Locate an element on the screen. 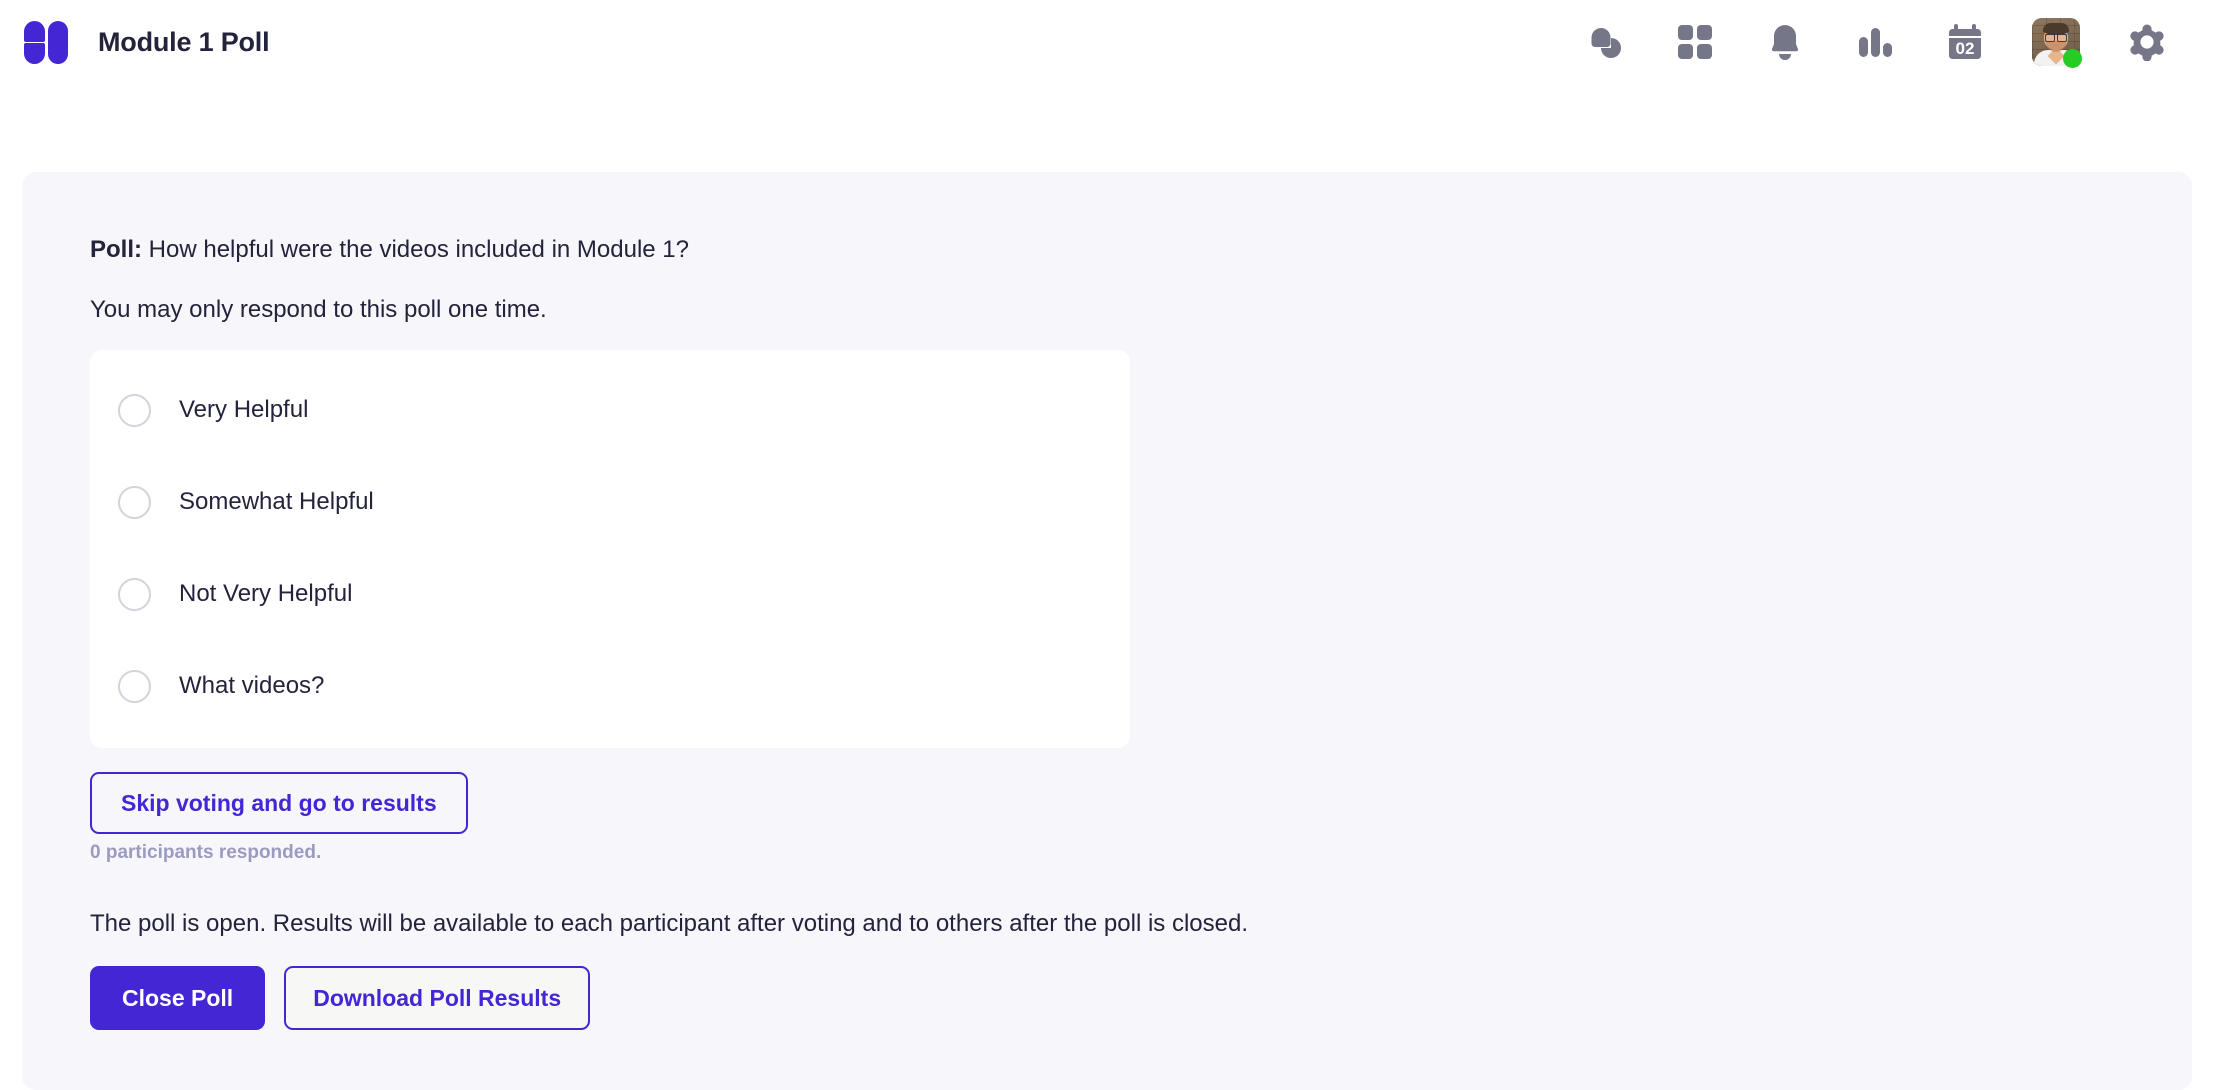 The image size is (2214, 1090). bell-icon is located at coordinates (1785, 42).